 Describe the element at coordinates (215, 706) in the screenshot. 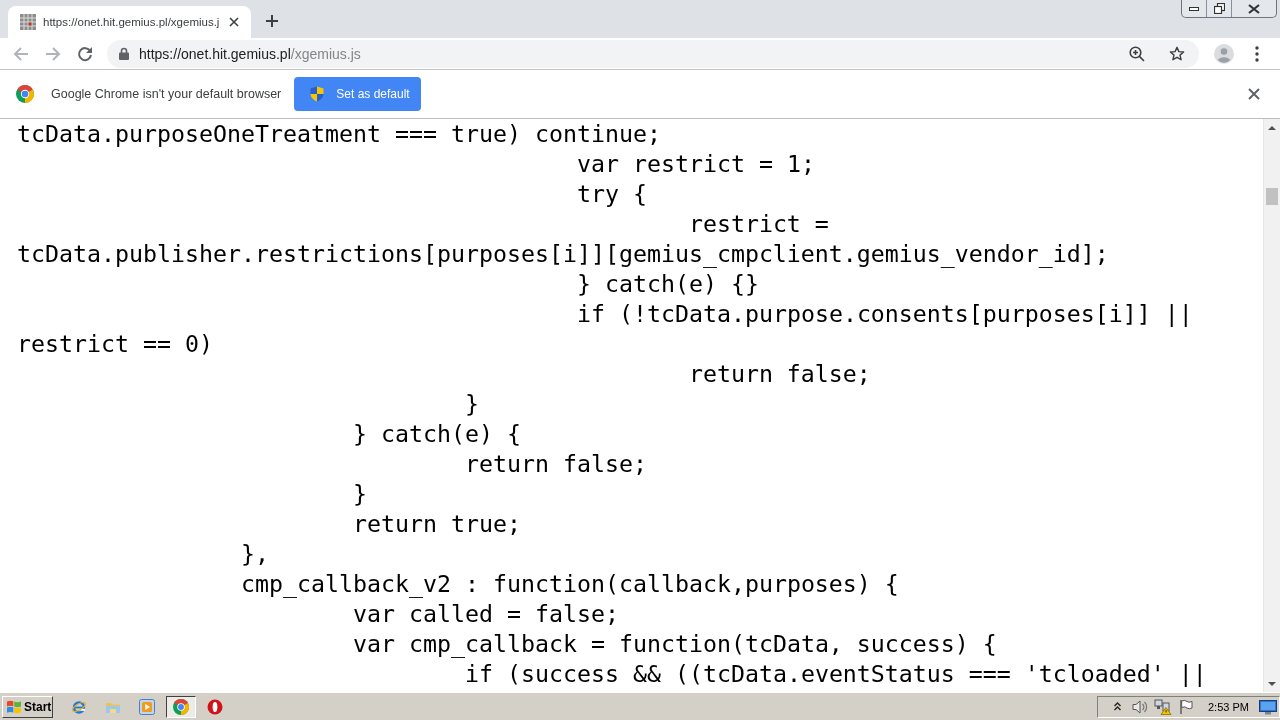

I see `o-logo-icon` at that location.